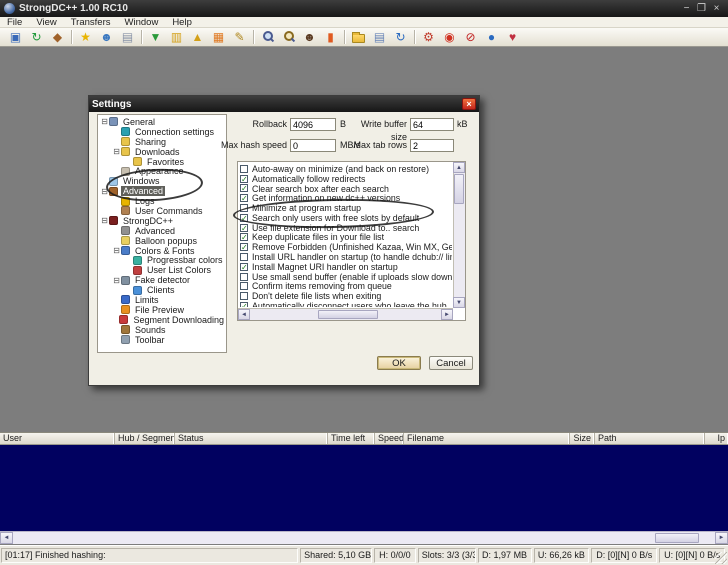  Describe the element at coordinates (400, 37) in the screenshot. I see `refresh-file-list-icon: ↻` at that location.